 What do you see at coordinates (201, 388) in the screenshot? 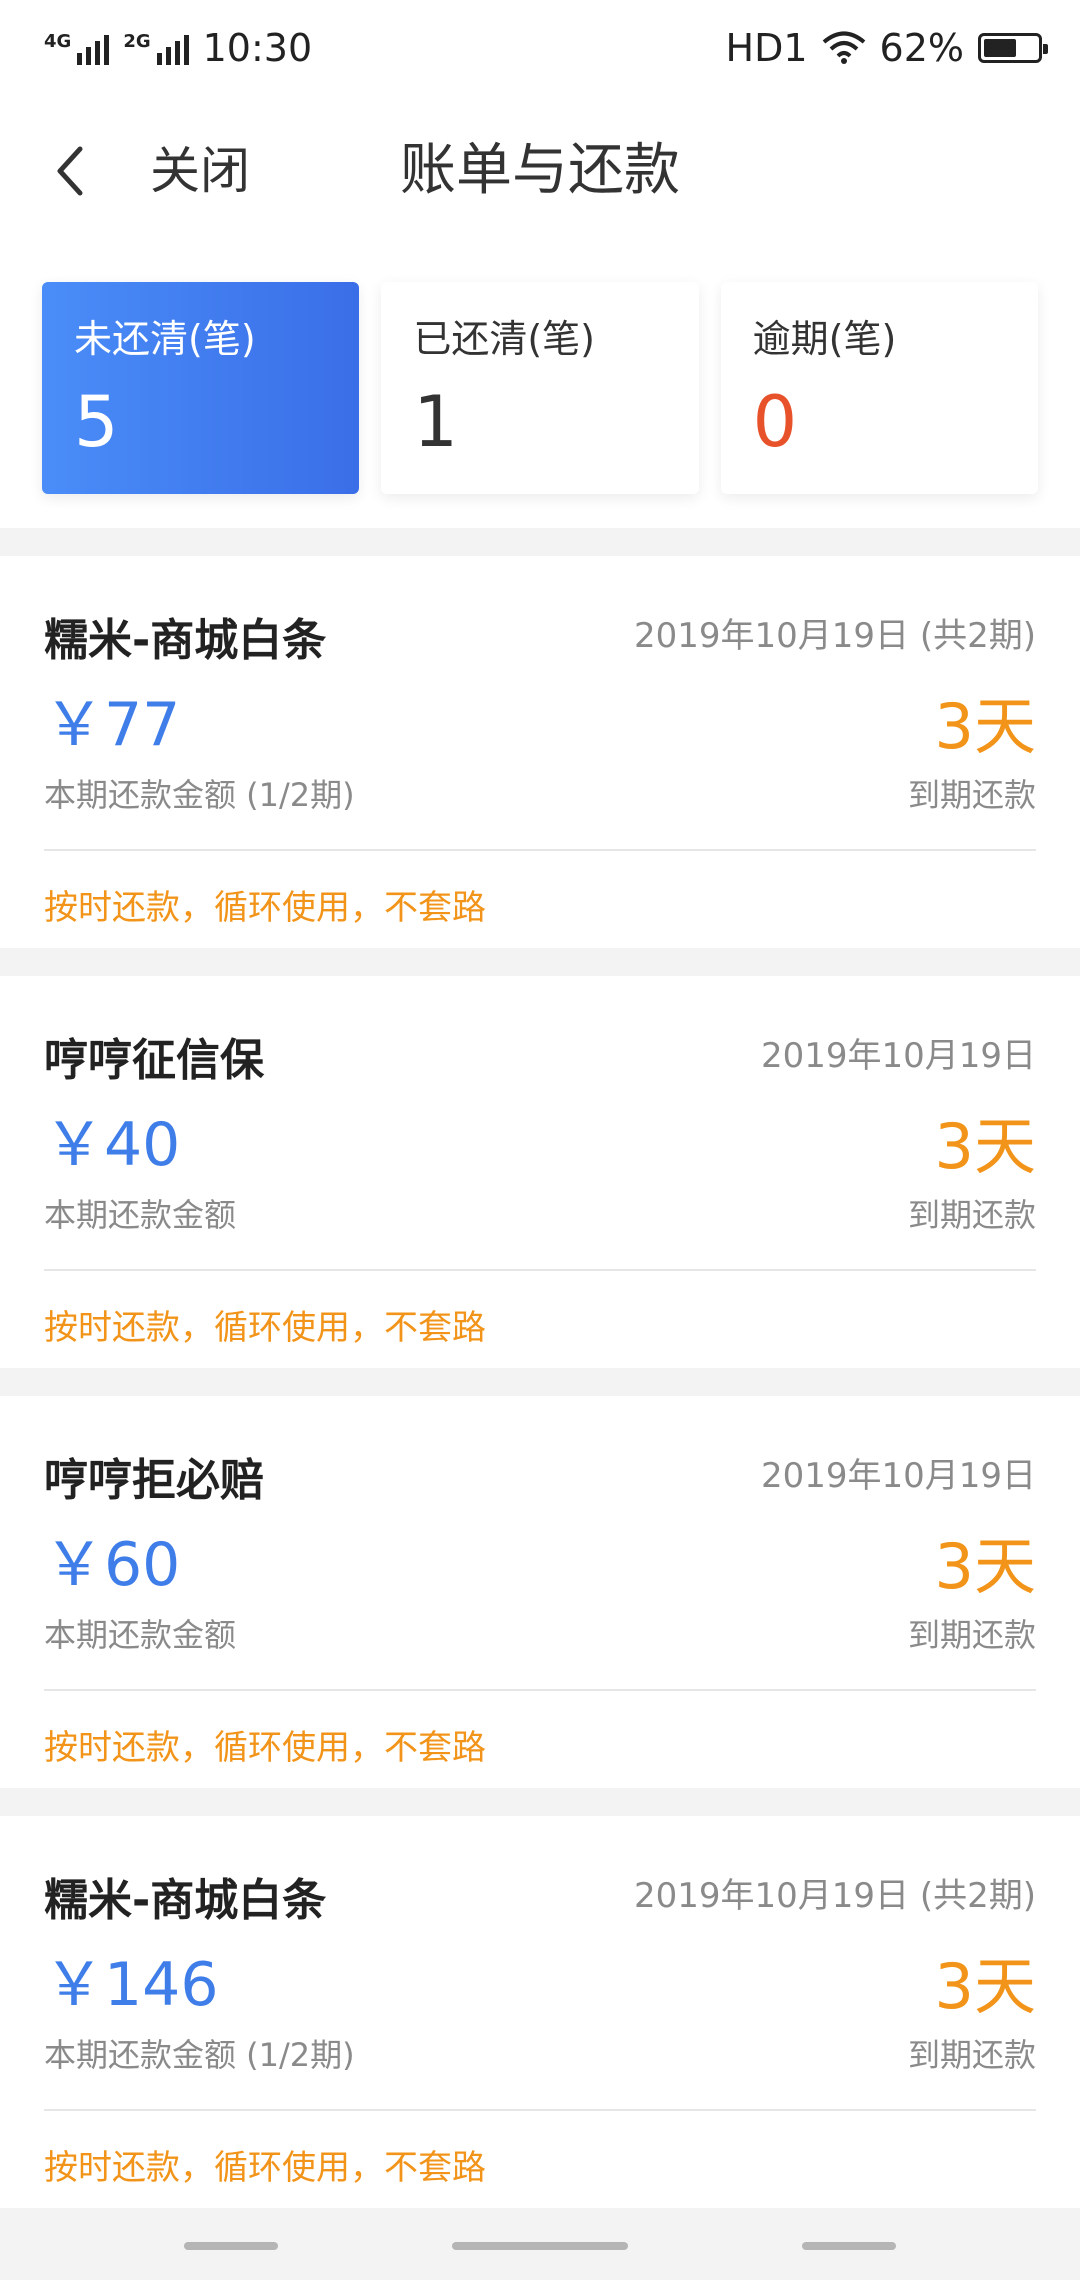
I see `tab-unpaid: 未还清(笔) 5` at bounding box center [201, 388].